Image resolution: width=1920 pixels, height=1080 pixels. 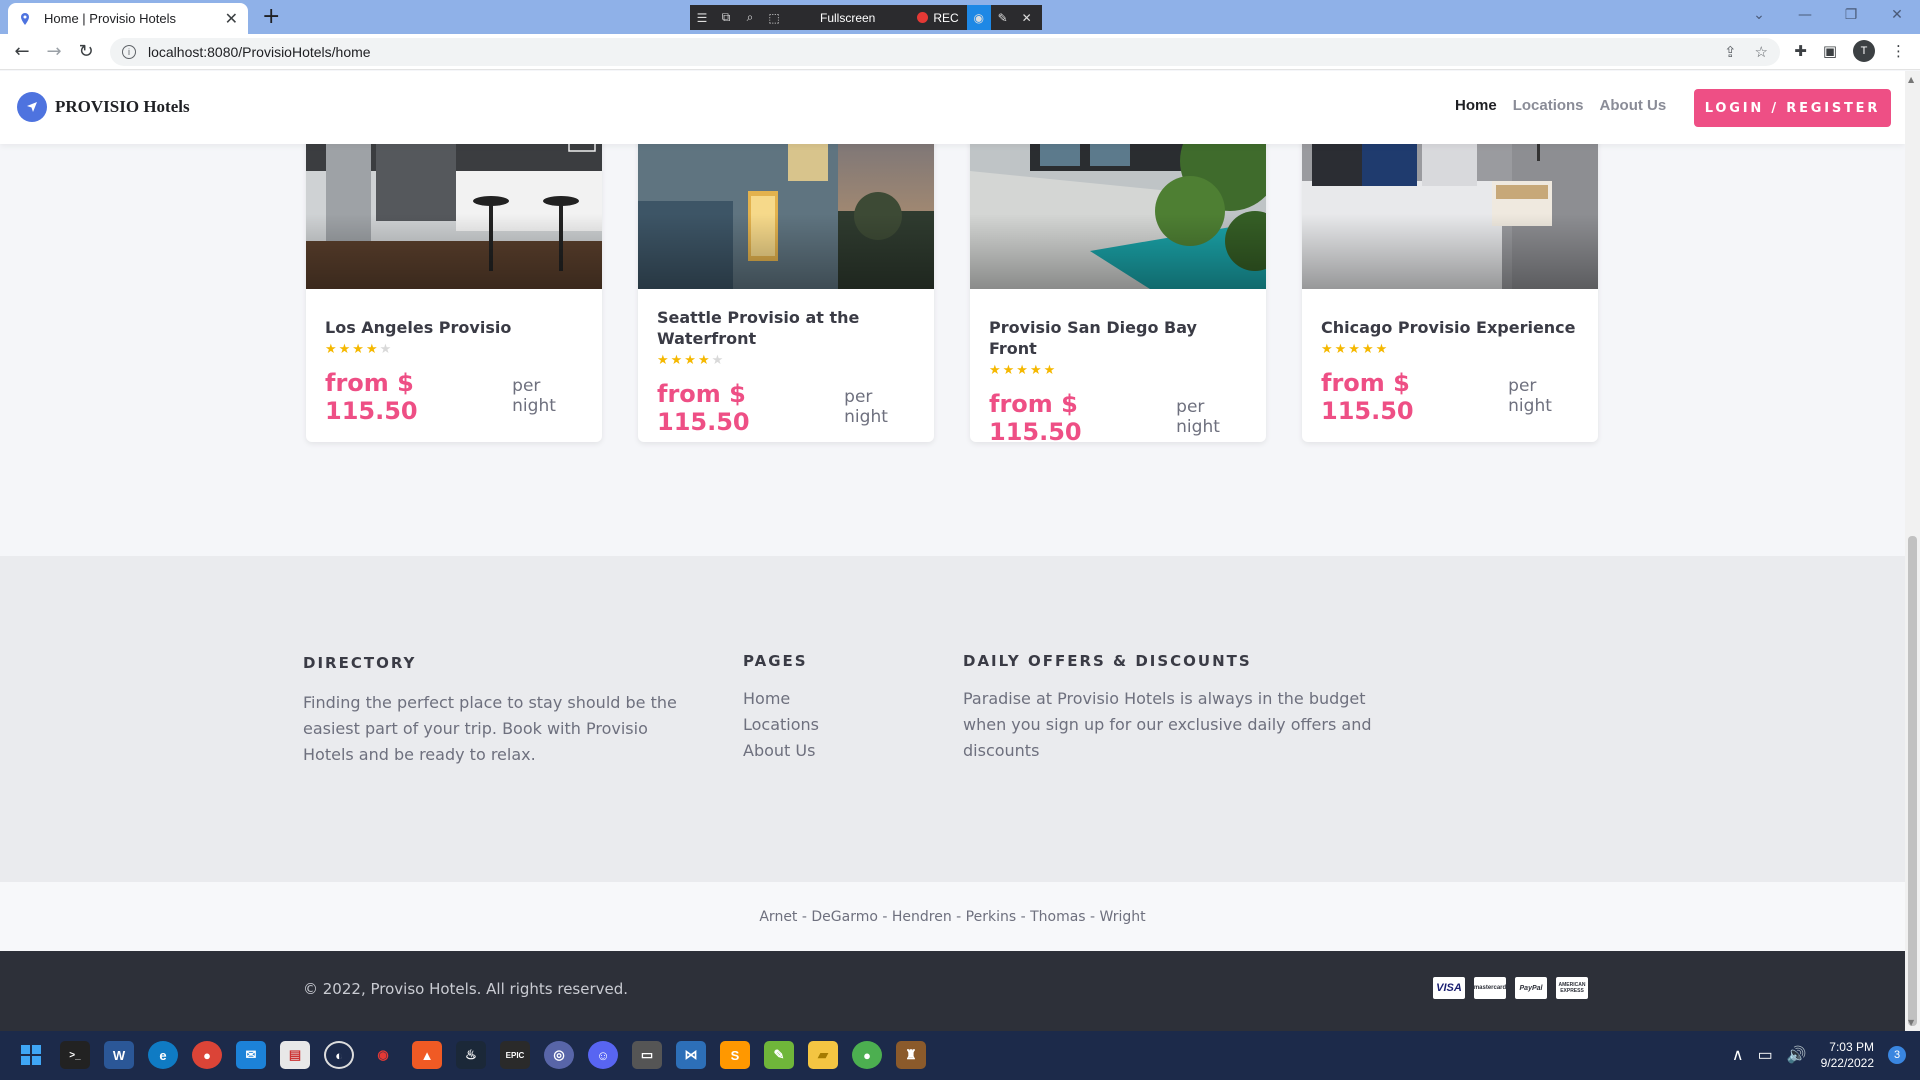 I want to click on notification-badge: 3, so click(x=1897, y=1055).